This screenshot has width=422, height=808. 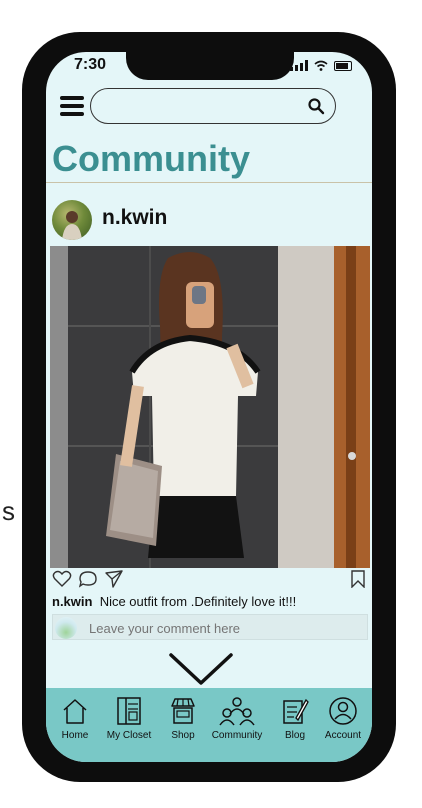 What do you see at coordinates (224, 628) in the screenshot?
I see `comment-input` at bounding box center [224, 628].